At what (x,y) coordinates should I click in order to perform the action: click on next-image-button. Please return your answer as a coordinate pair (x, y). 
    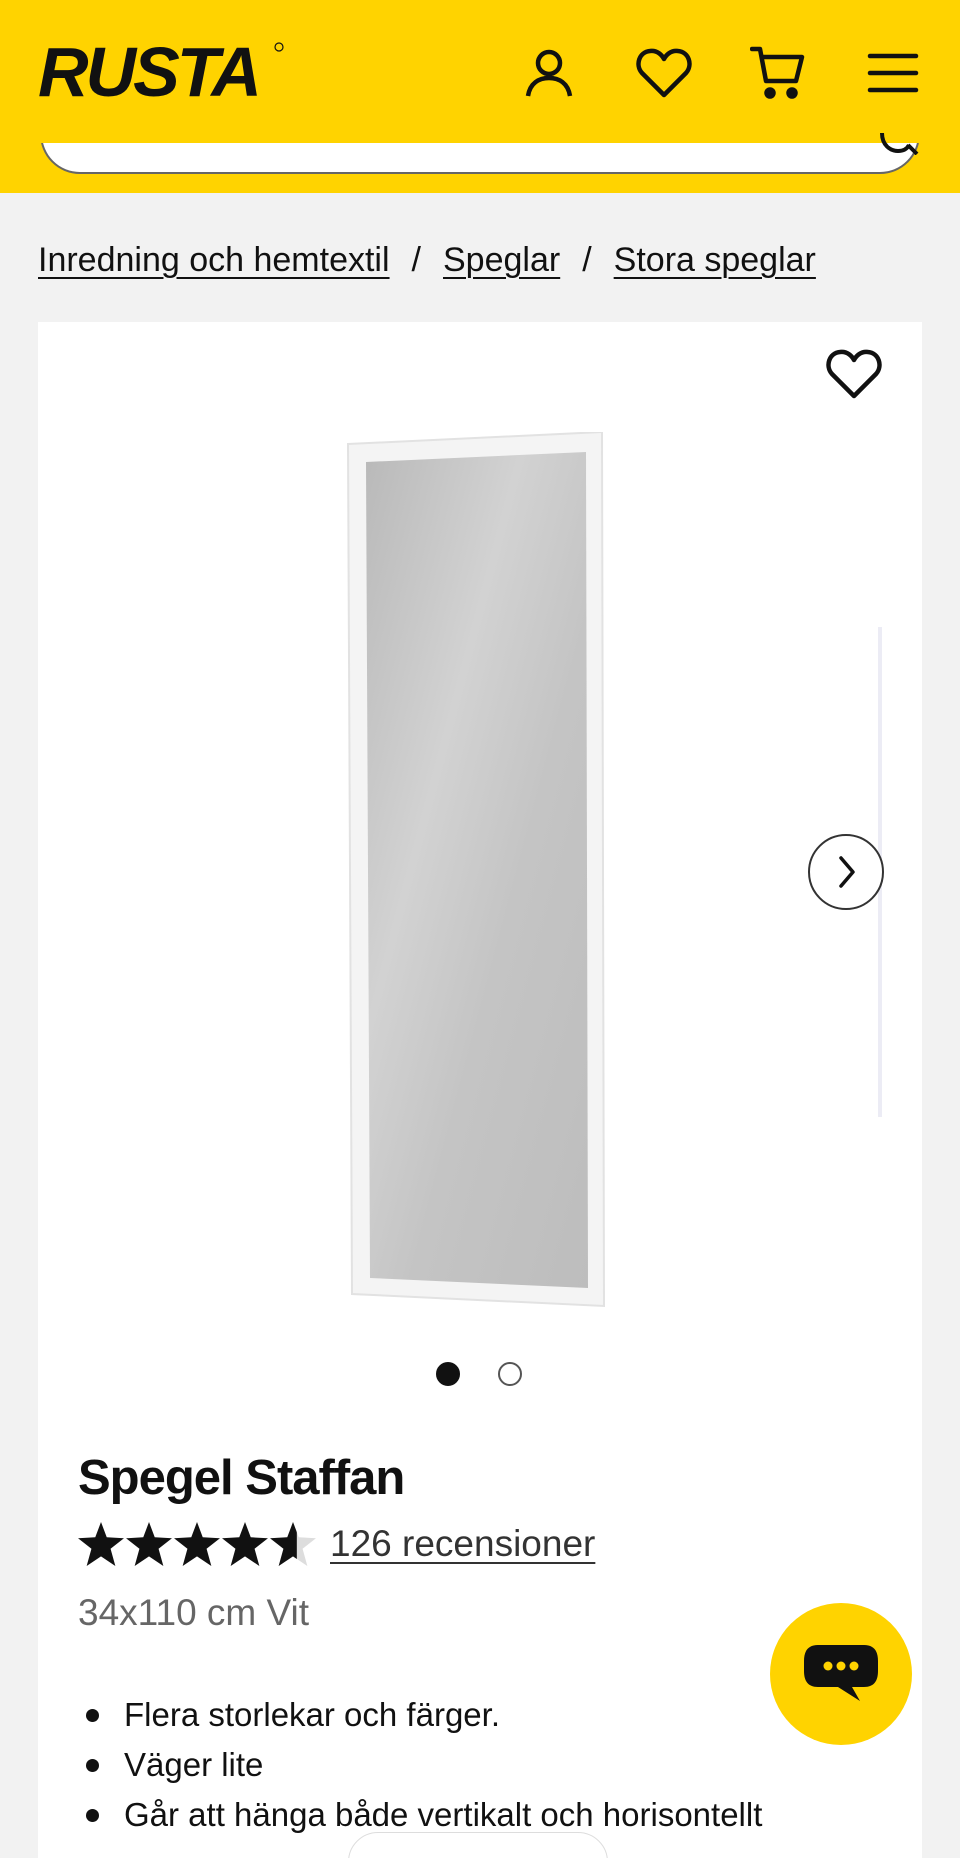
    Looking at the image, I should click on (846, 872).